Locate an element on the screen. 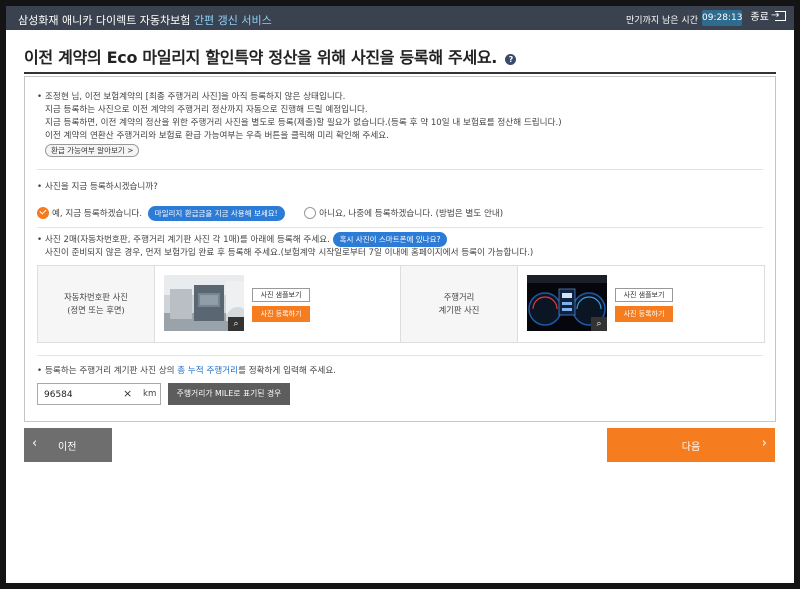 This screenshot has height=589, width=800. radio-checked-icon is located at coordinates (43, 213).